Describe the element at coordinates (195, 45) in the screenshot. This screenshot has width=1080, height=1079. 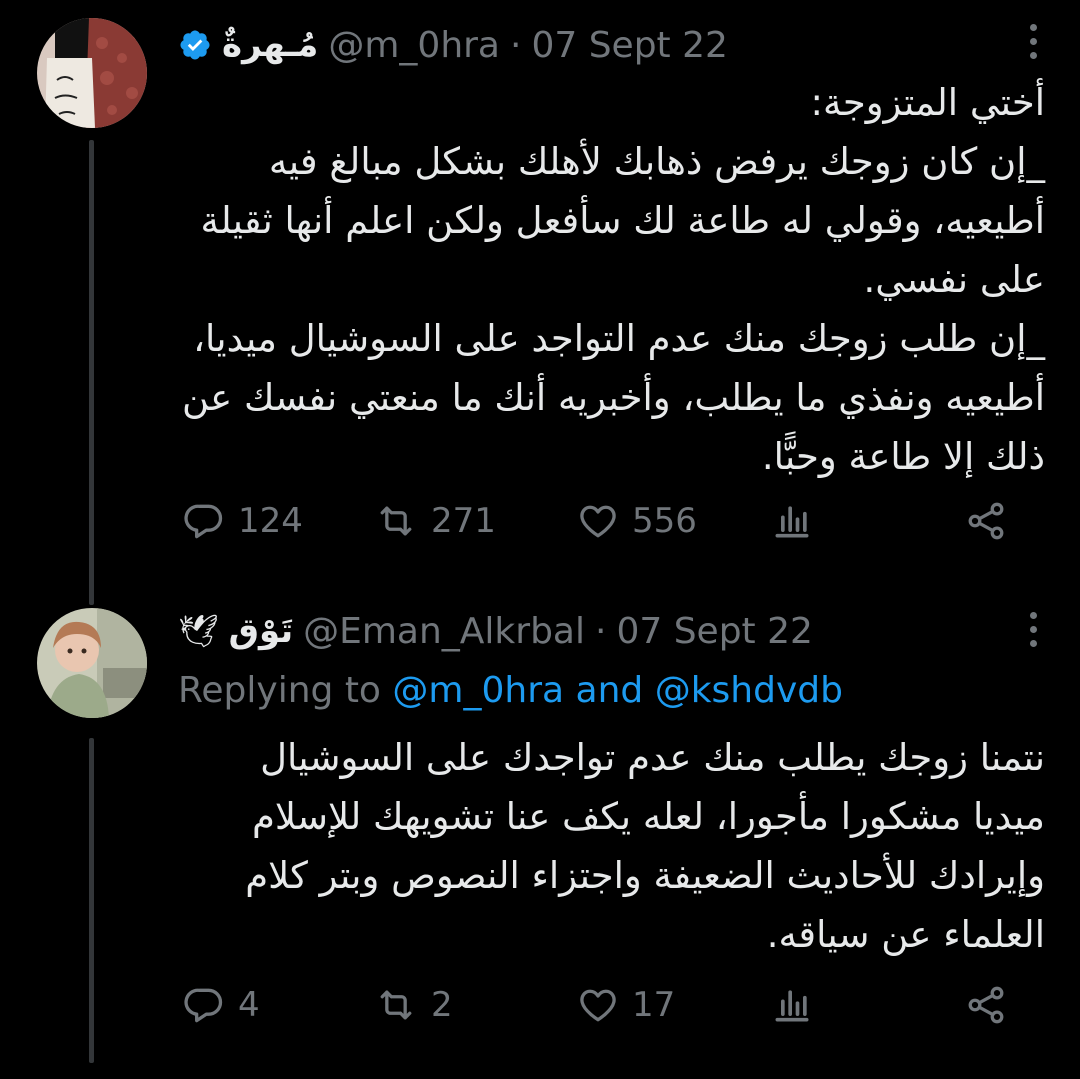
I see `verified-badge-icon` at that location.